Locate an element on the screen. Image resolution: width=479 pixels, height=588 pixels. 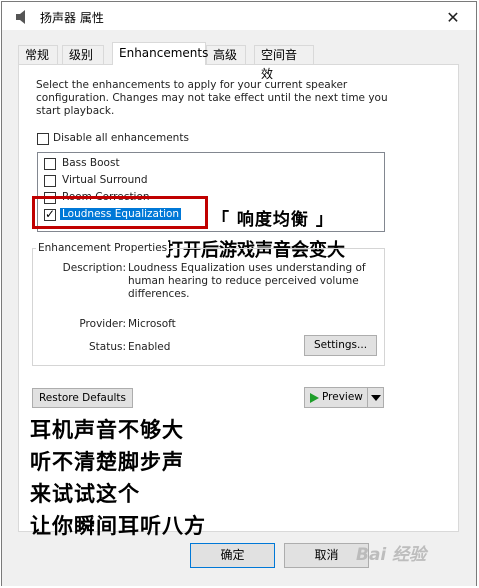
ok-button: 确定 is located at coordinates (232, 555).